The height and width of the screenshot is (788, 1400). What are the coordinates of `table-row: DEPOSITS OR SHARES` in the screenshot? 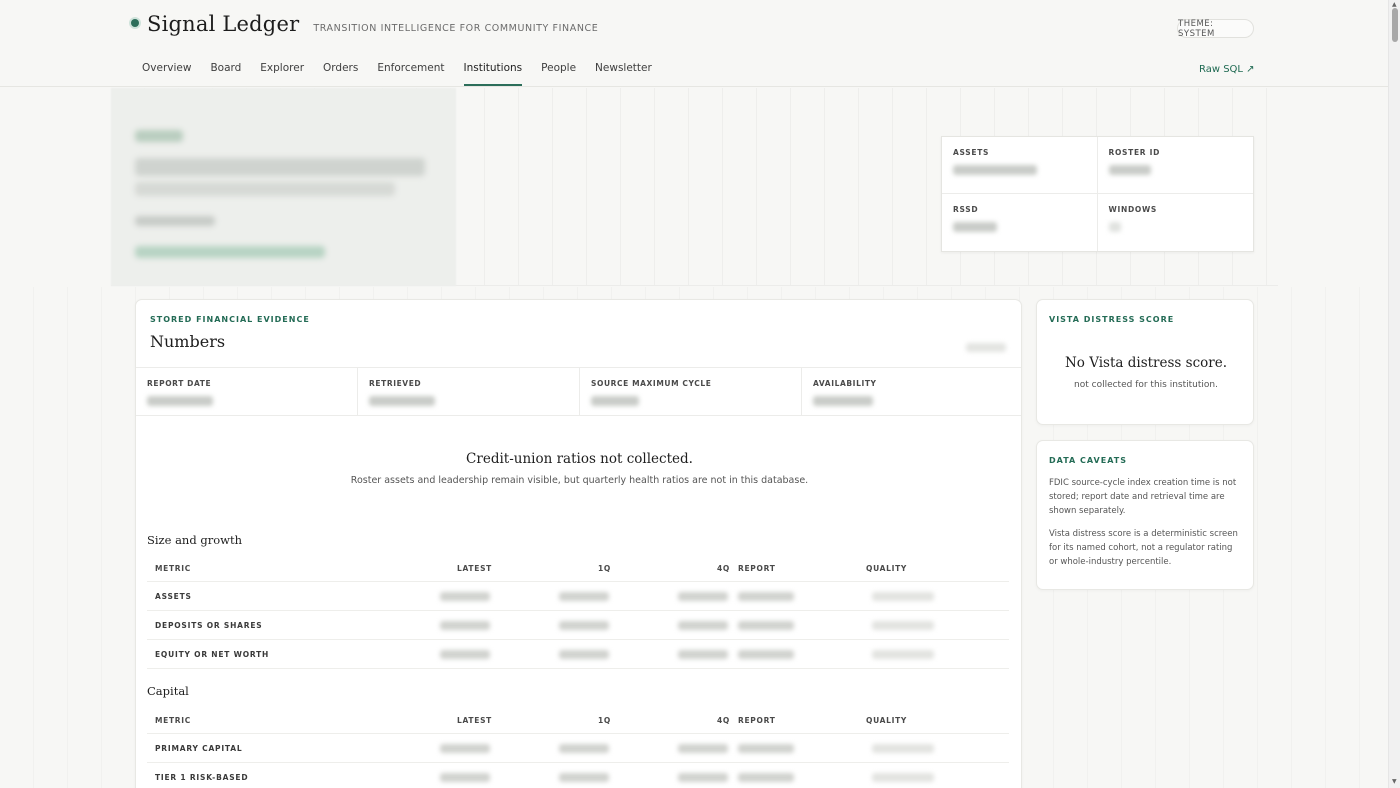 It's located at (578, 625).